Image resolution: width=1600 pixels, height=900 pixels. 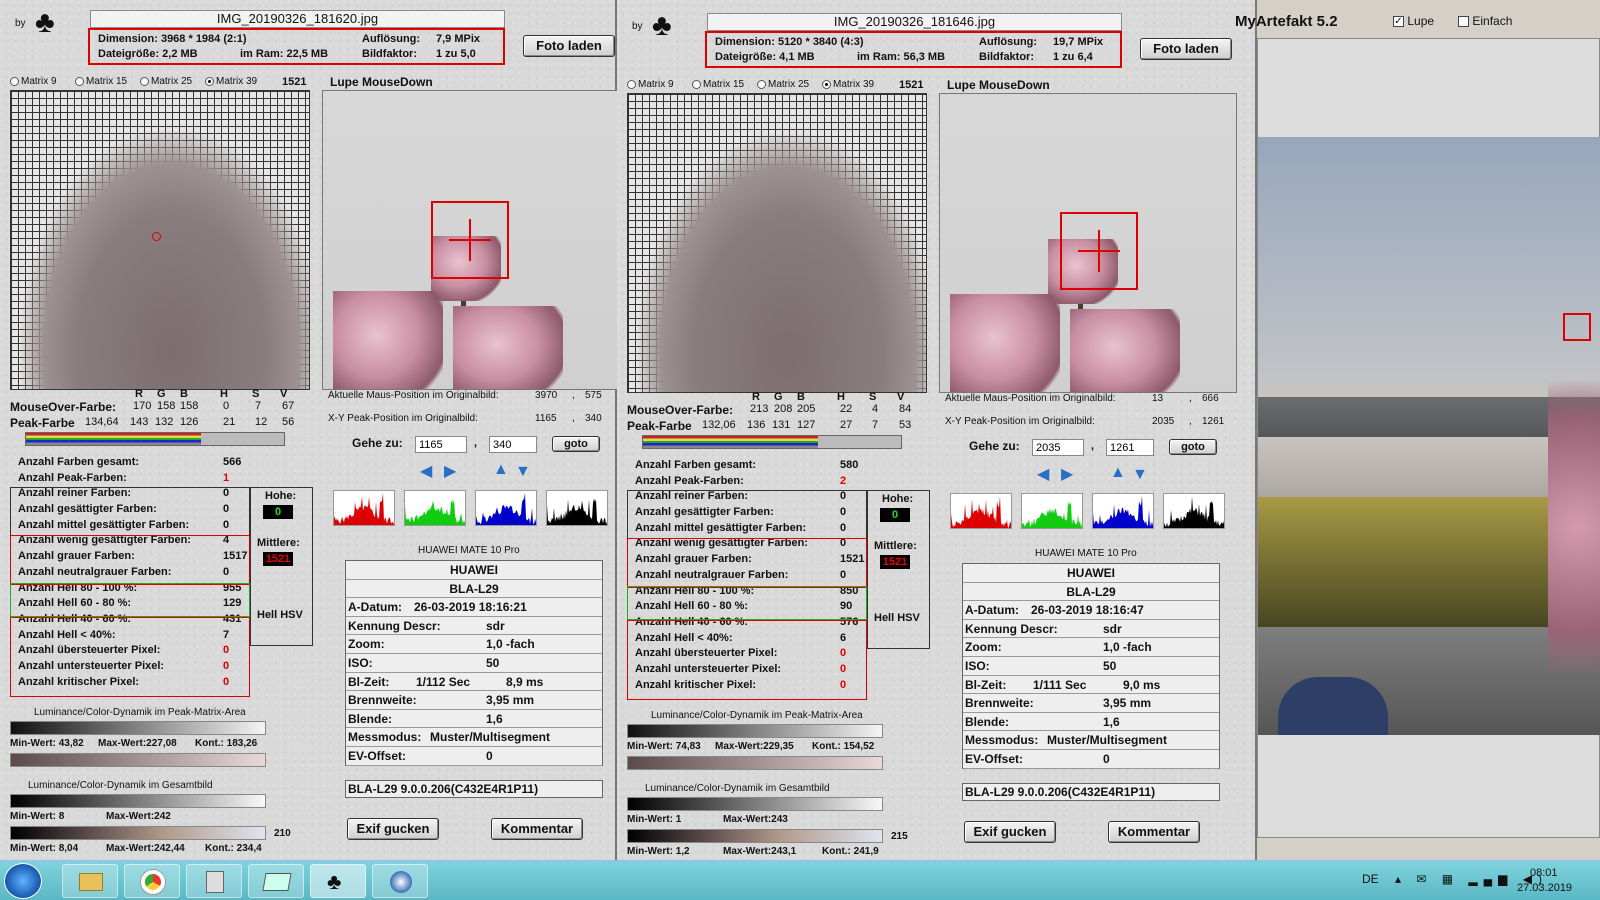 I want to click on calculator-taskbar-button, so click(x=214, y=881).